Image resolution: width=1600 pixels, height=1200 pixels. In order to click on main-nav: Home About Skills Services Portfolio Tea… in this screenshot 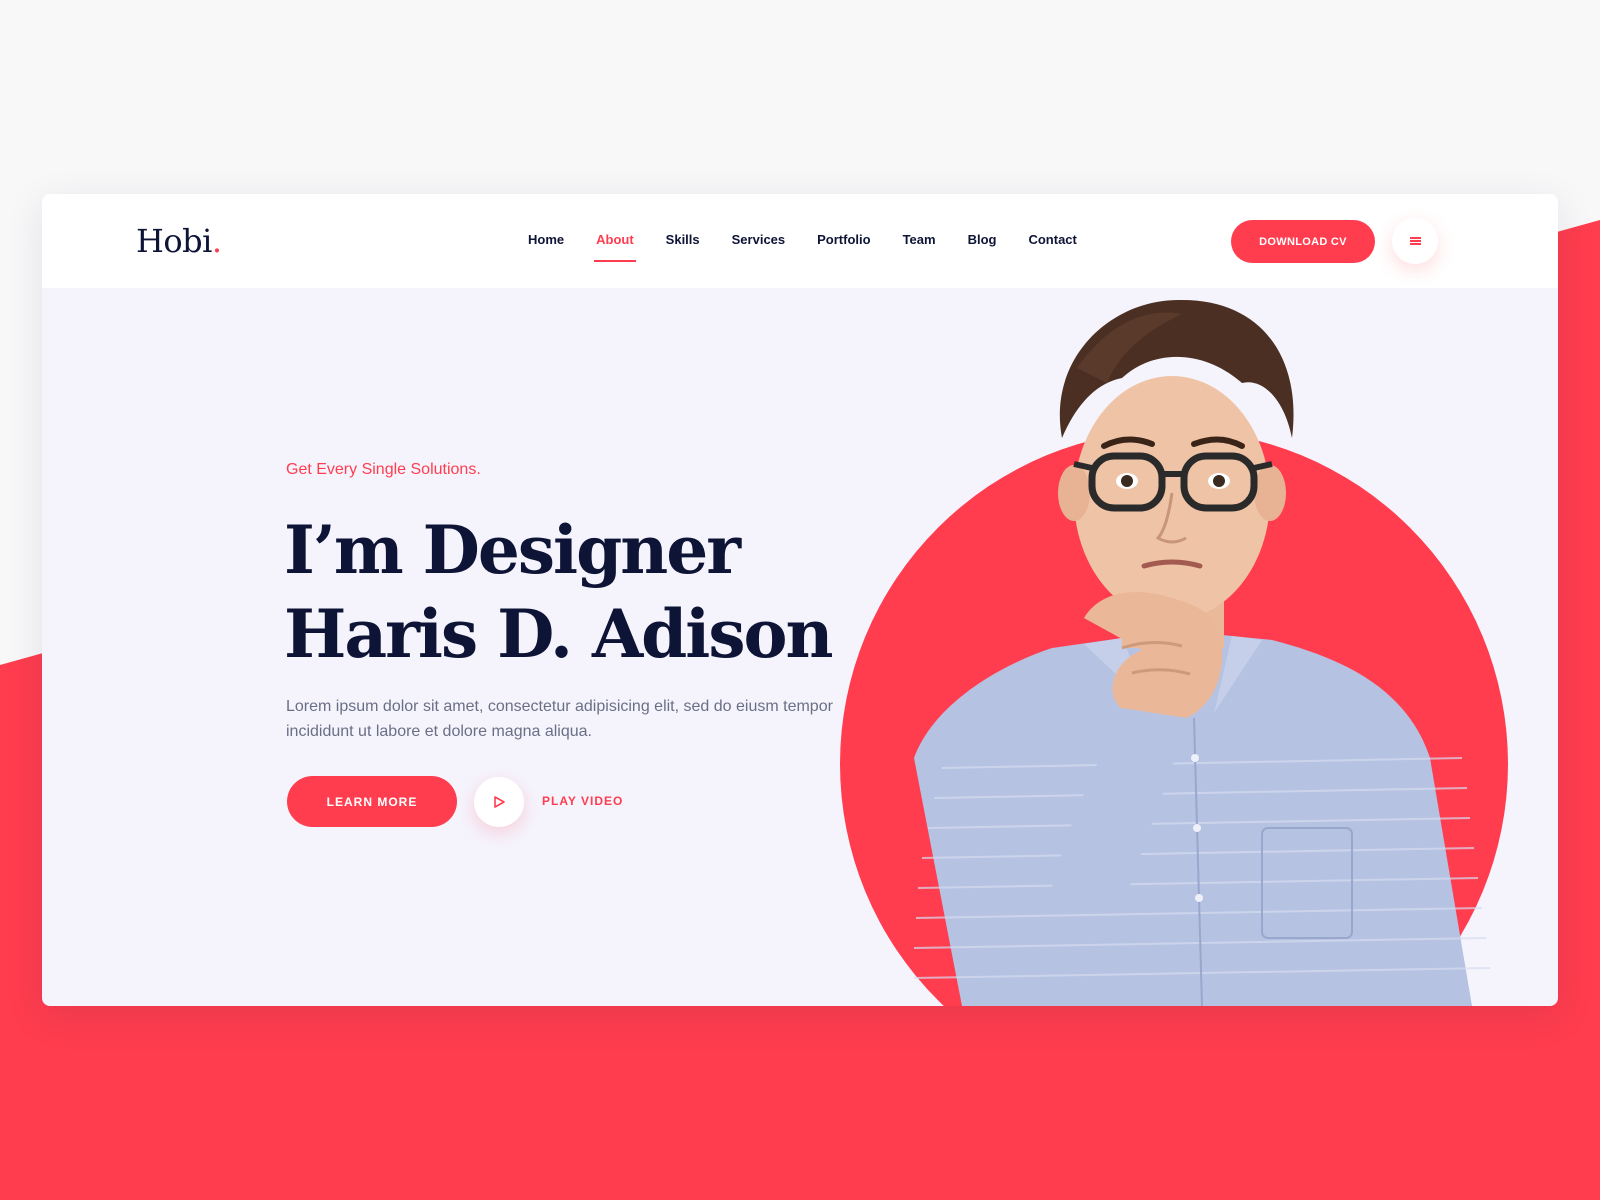, I will do `click(802, 241)`.